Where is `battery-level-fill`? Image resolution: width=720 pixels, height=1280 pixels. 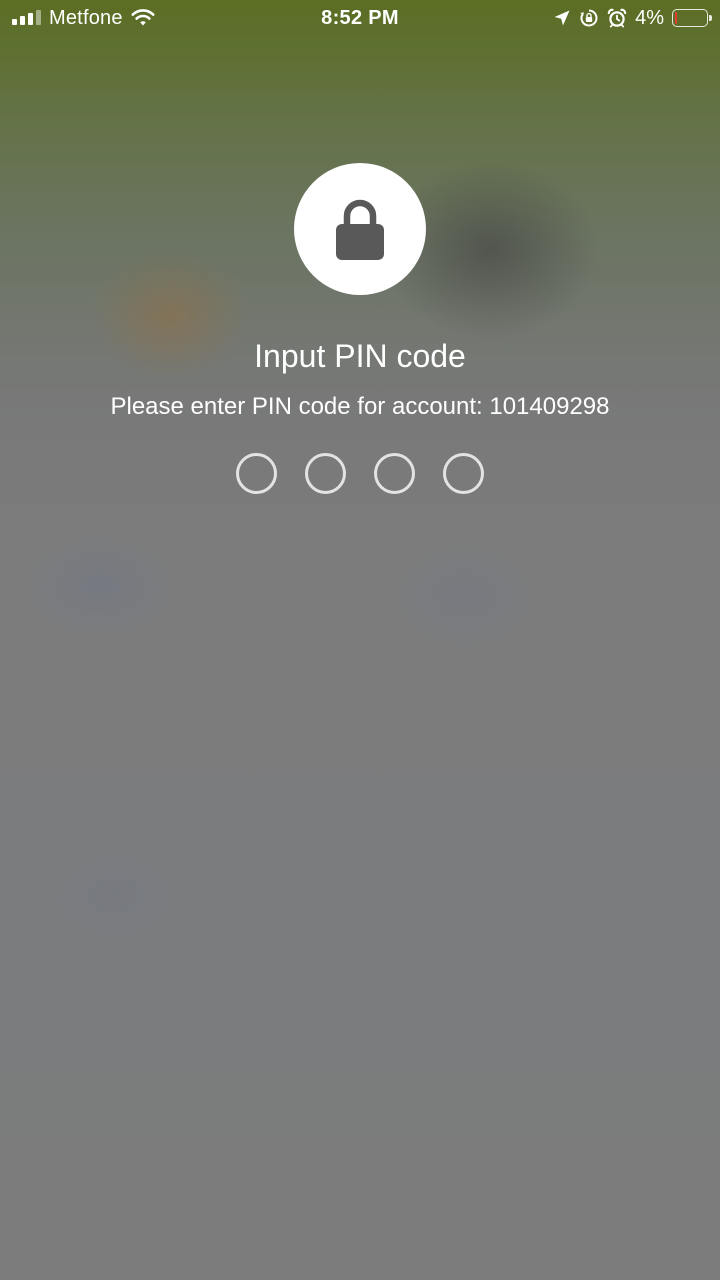 battery-level-fill is located at coordinates (676, 18).